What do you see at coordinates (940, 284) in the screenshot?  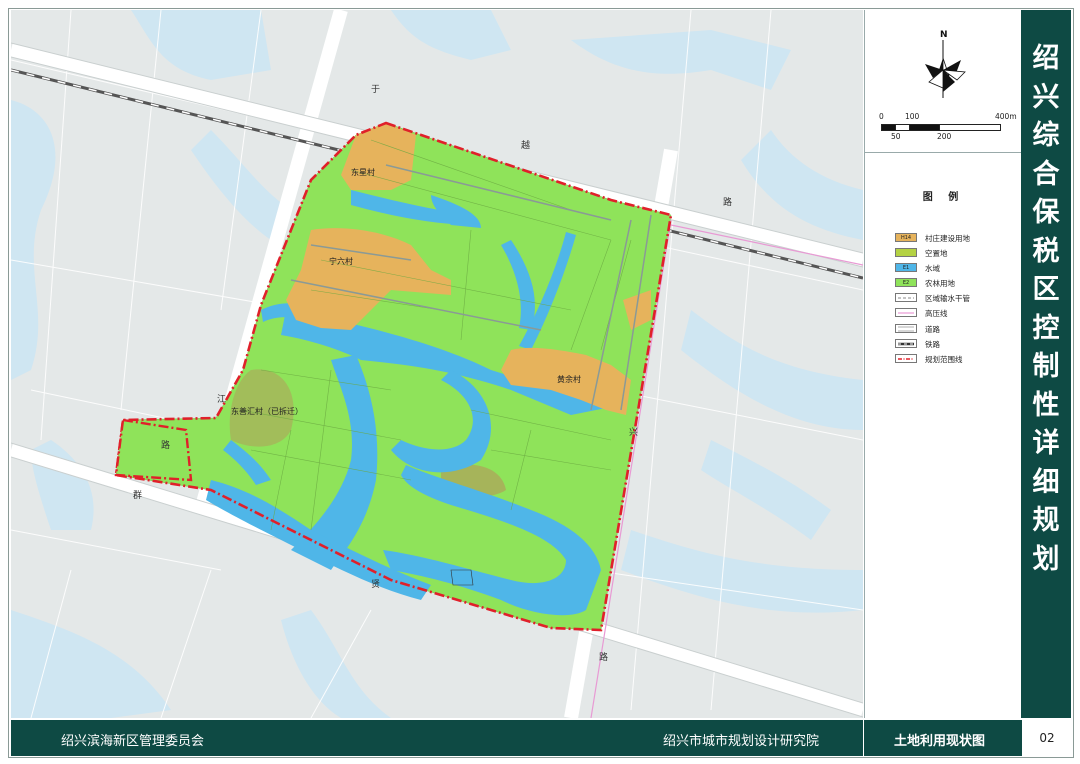 I see `legend-label: 农林用地` at bounding box center [940, 284].